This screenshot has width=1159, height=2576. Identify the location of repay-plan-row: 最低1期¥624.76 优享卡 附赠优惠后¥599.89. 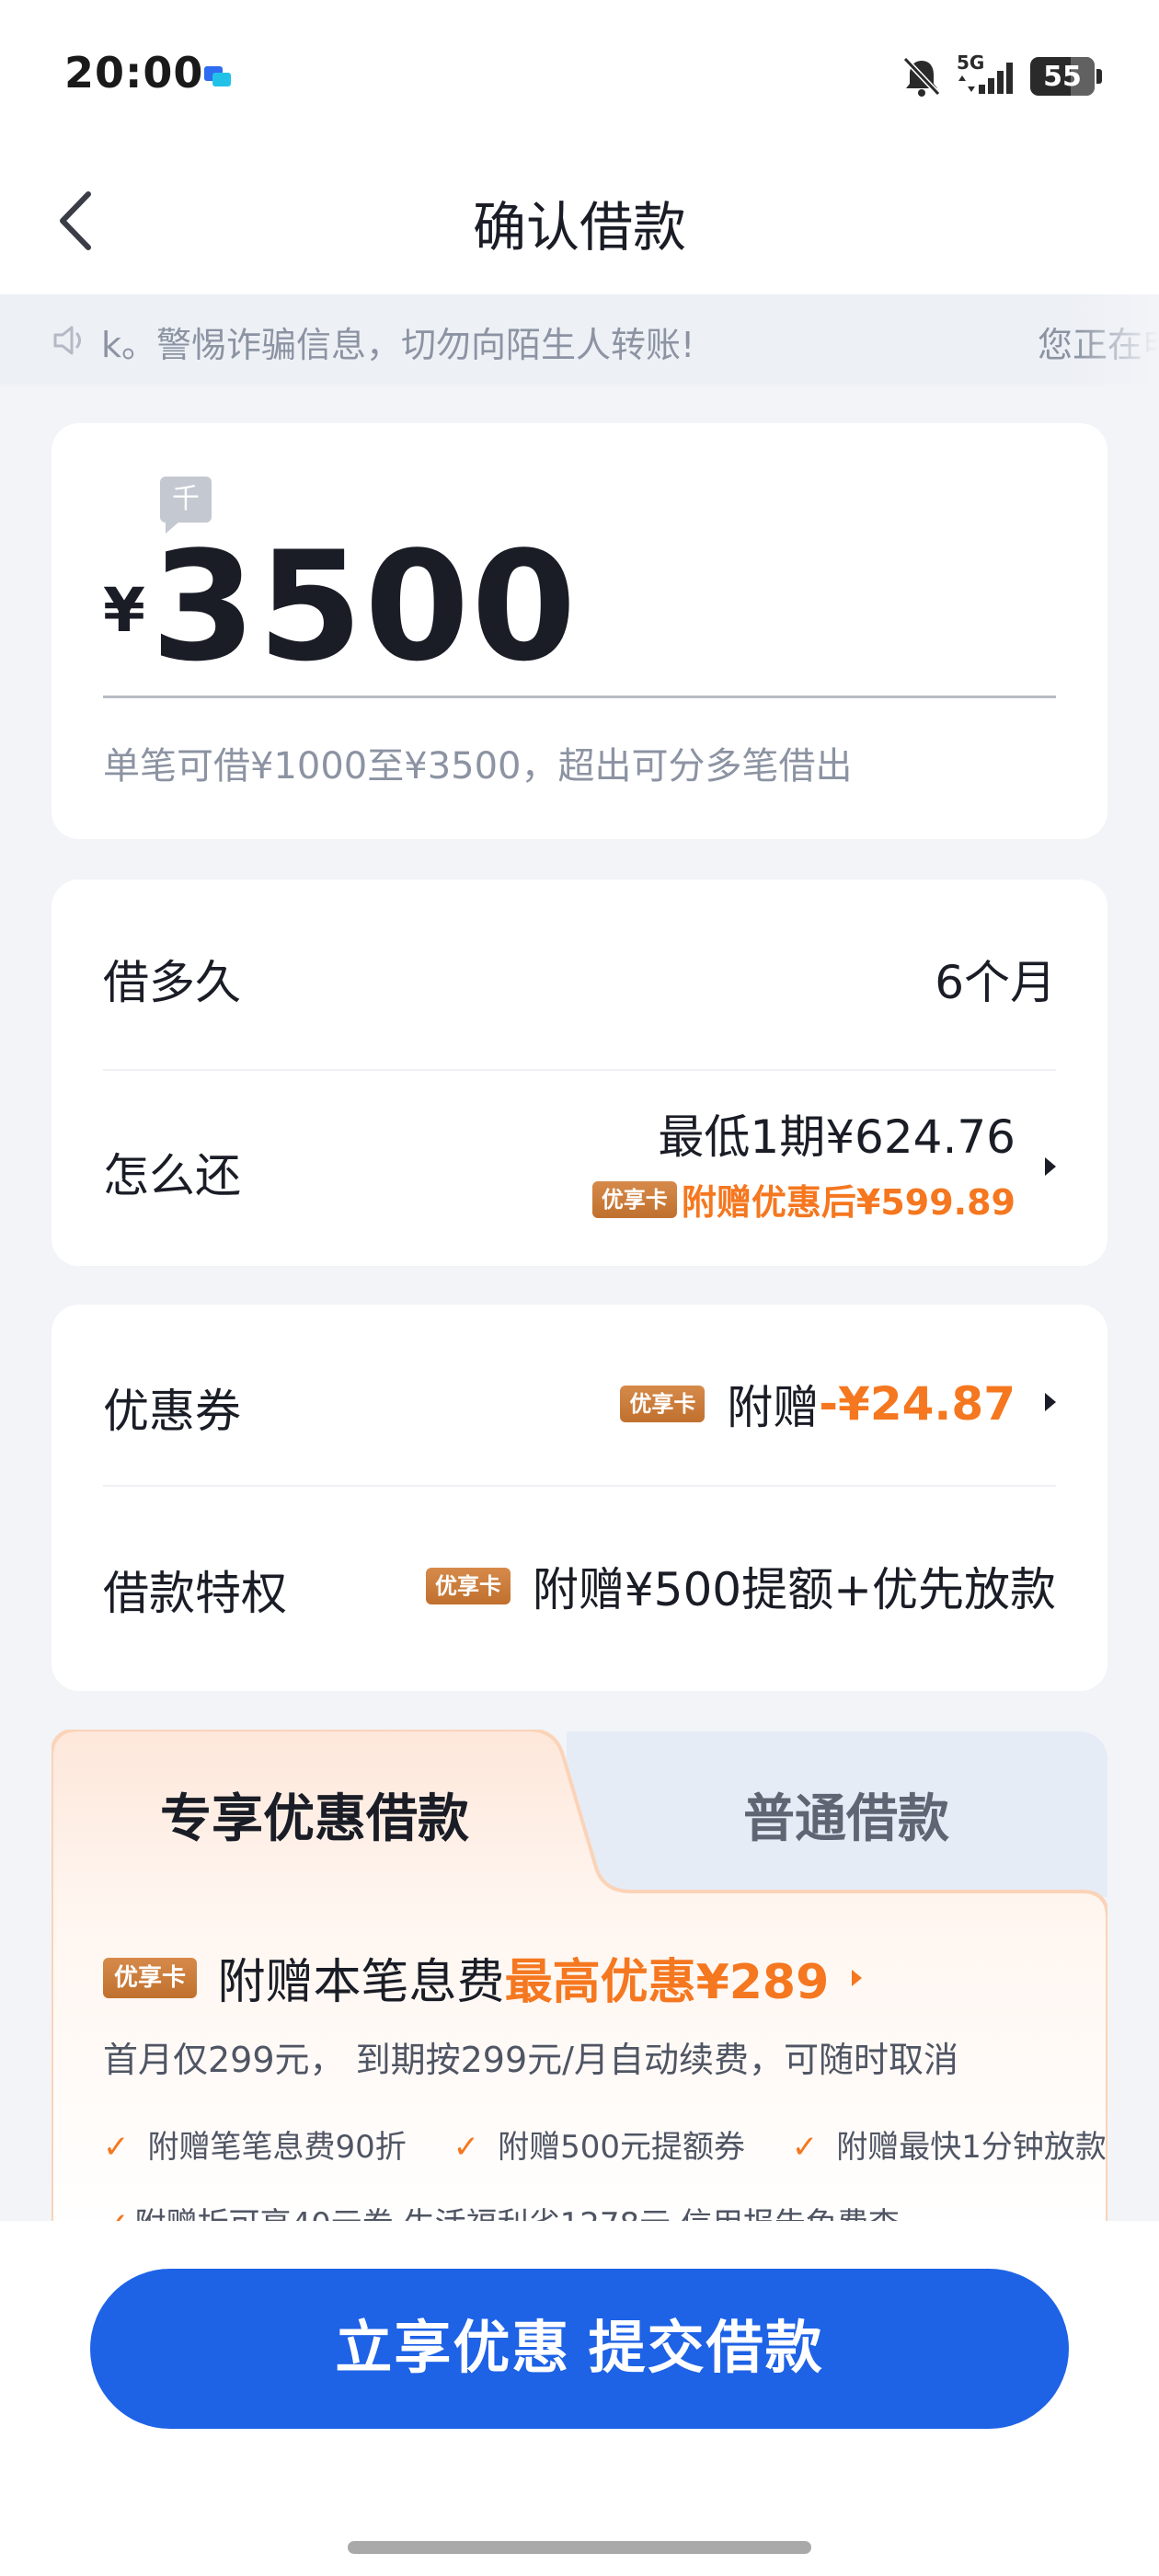
(823, 1162).